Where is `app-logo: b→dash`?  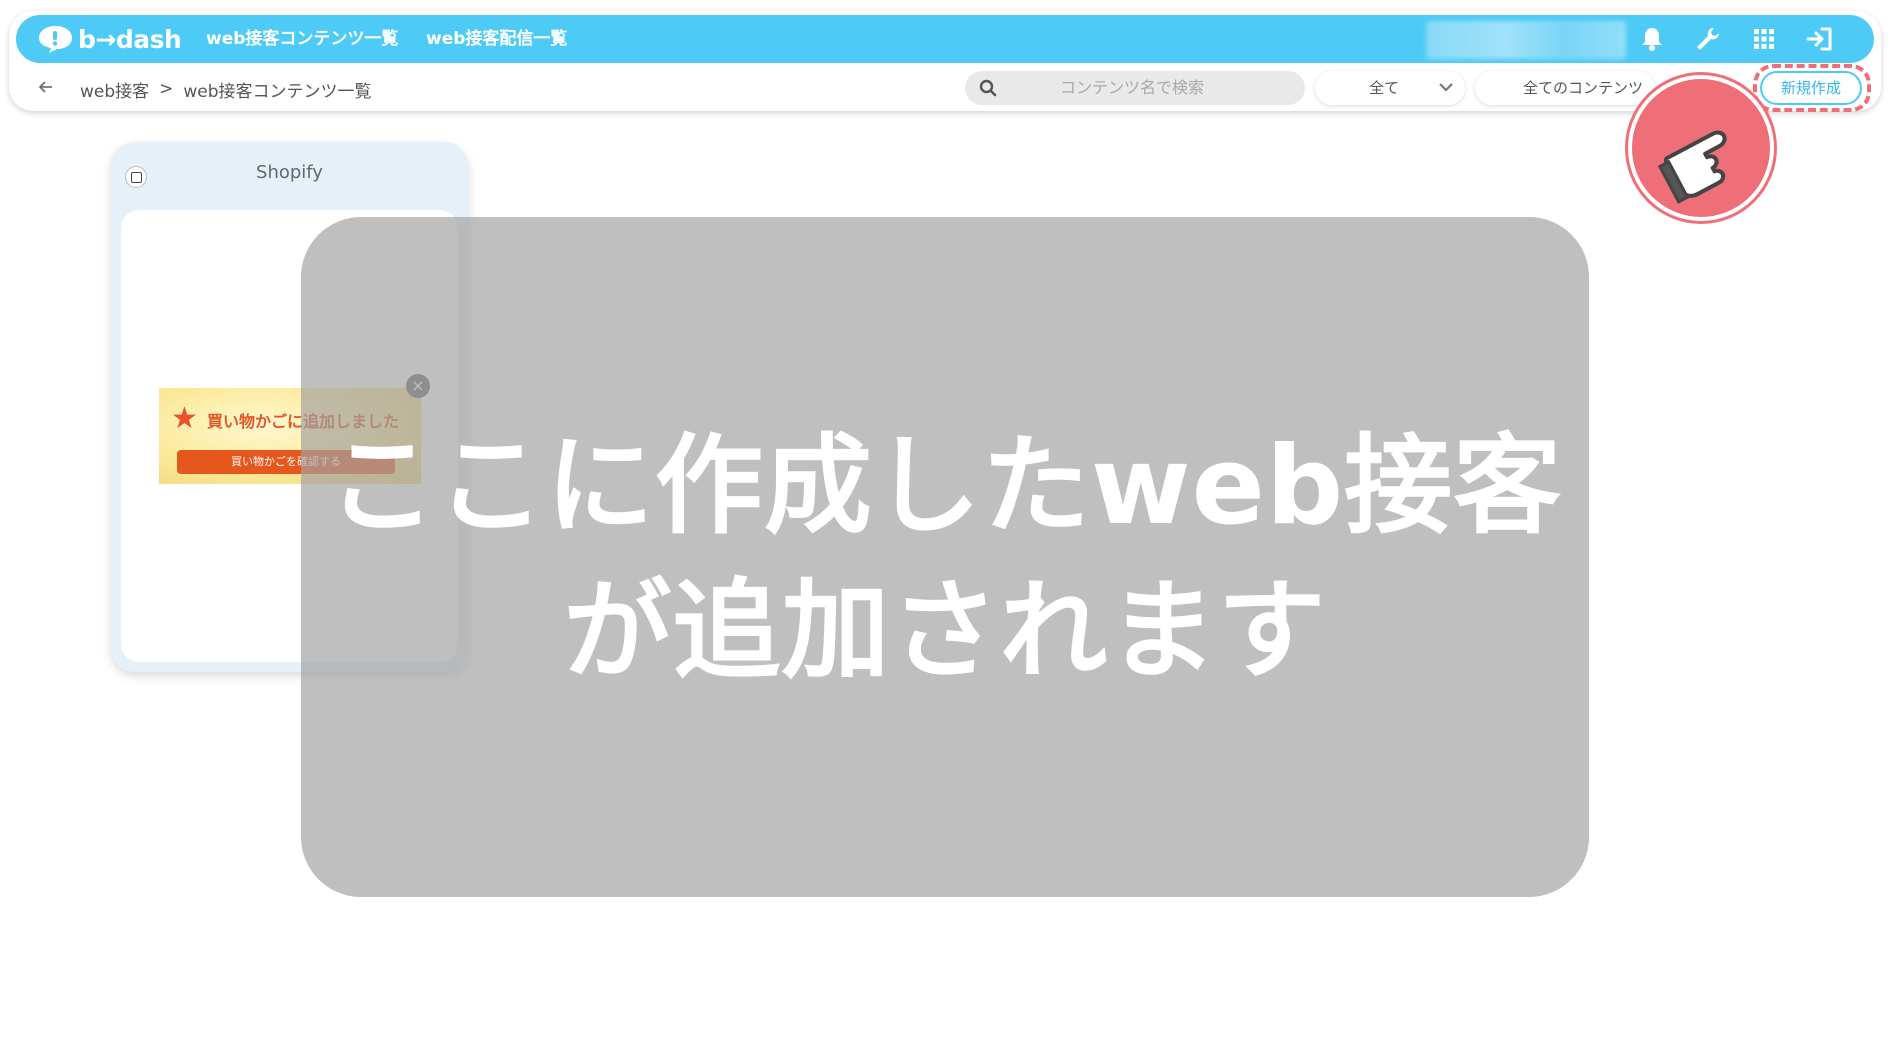
app-logo: b→dash is located at coordinates (109, 39).